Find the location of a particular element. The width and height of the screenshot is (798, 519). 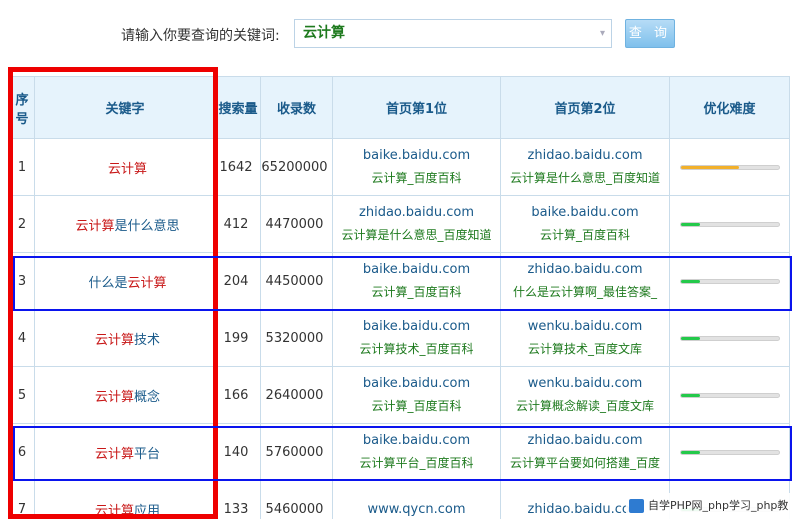

indexed-count: 65200000 is located at coordinates (296, 167).